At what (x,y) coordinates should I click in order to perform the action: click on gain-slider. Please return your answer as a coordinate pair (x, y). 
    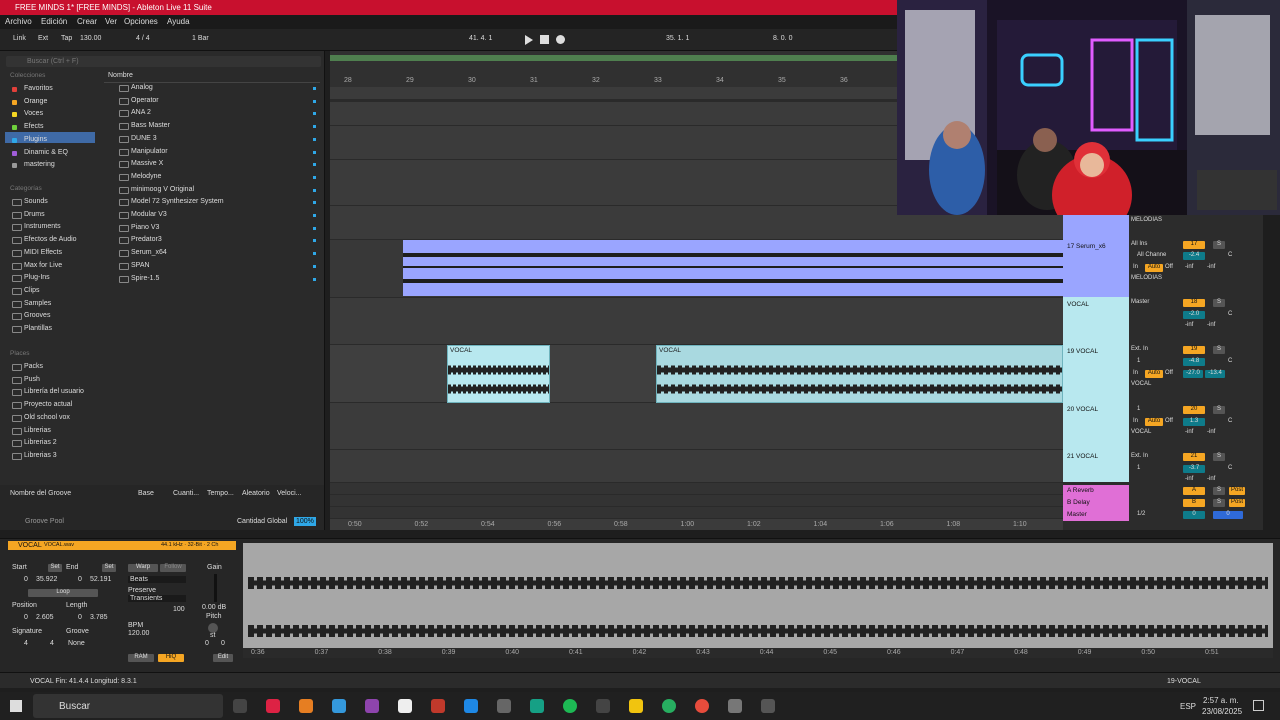
    Looking at the image, I should click on (215, 588).